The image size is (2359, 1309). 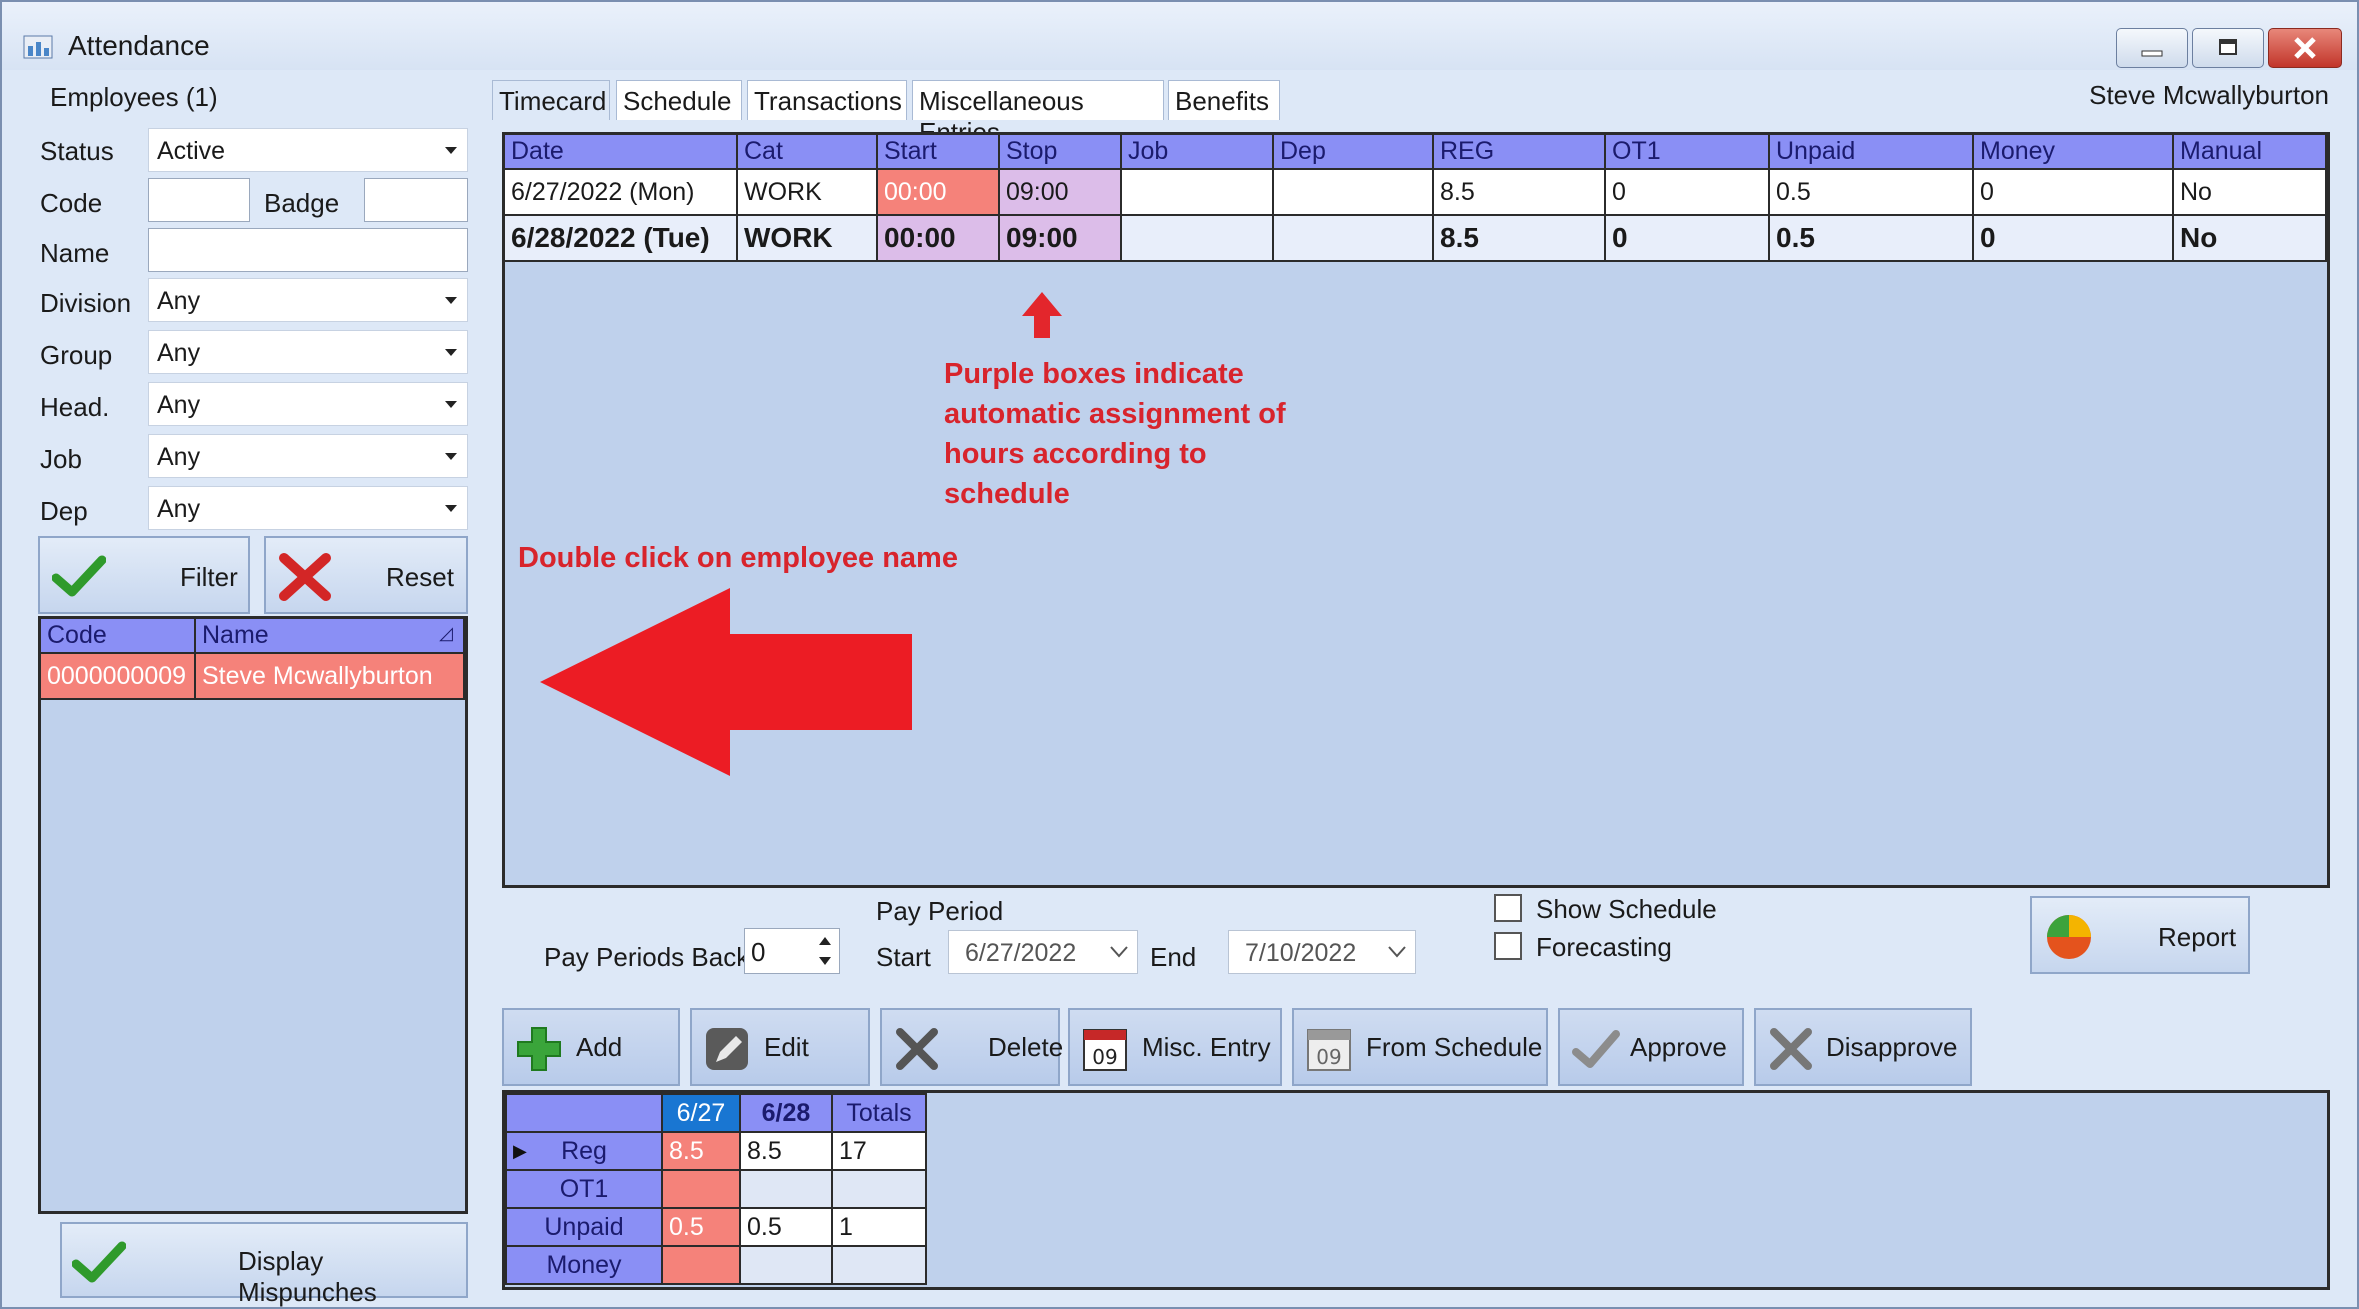 I want to click on name-column-header: Name ◿, so click(x=330, y=636).